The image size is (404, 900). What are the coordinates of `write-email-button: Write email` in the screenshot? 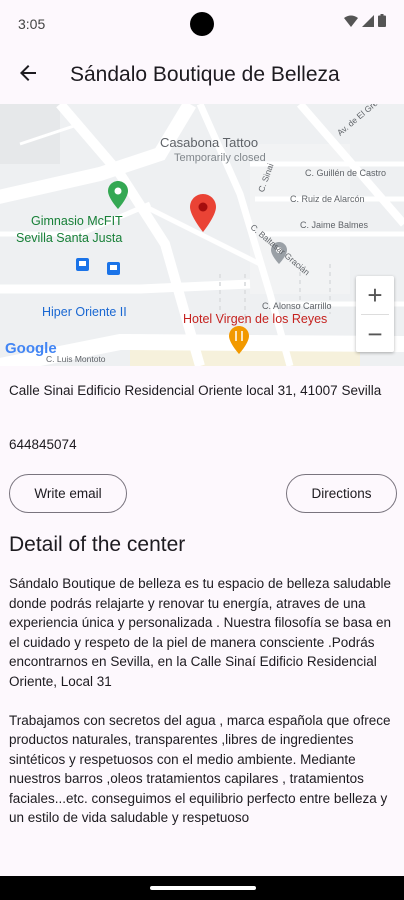 It's located at (68, 493).